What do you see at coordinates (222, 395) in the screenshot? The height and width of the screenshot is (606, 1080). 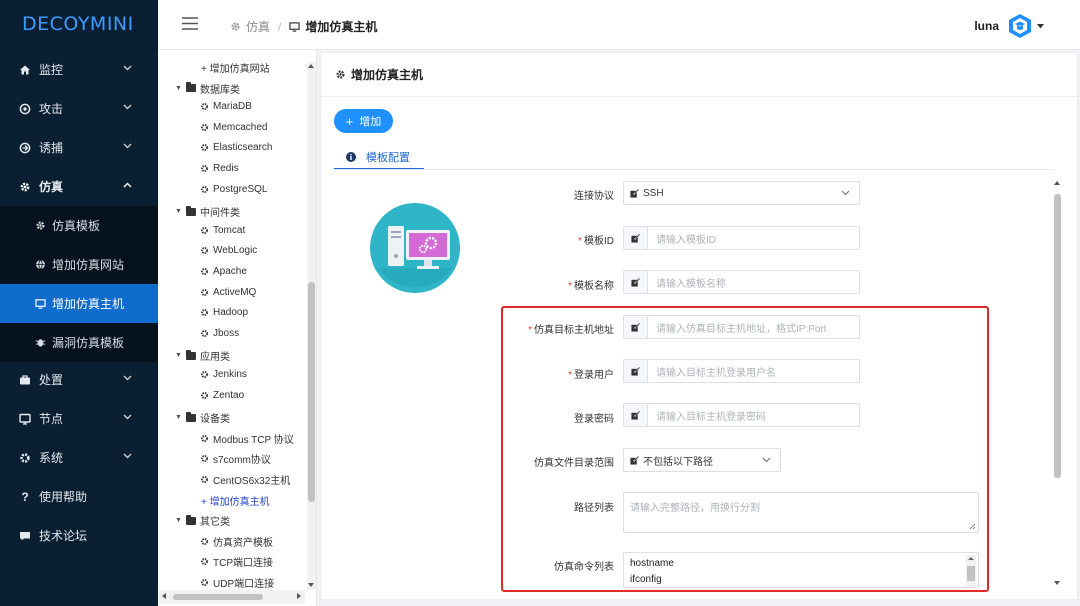 I see `tree-item: Zentao` at bounding box center [222, 395].